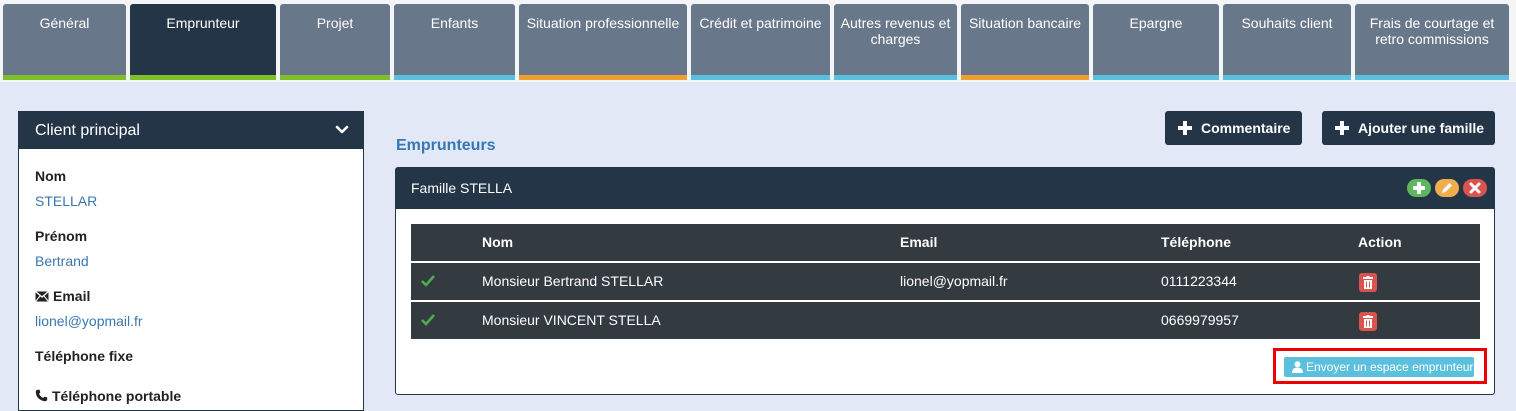 This screenshot has width=1516, height=411. What do you see at coordinates (51, 176) in the screenshot?
I see `nom-label: Nom` at bounding box center [51, 176].